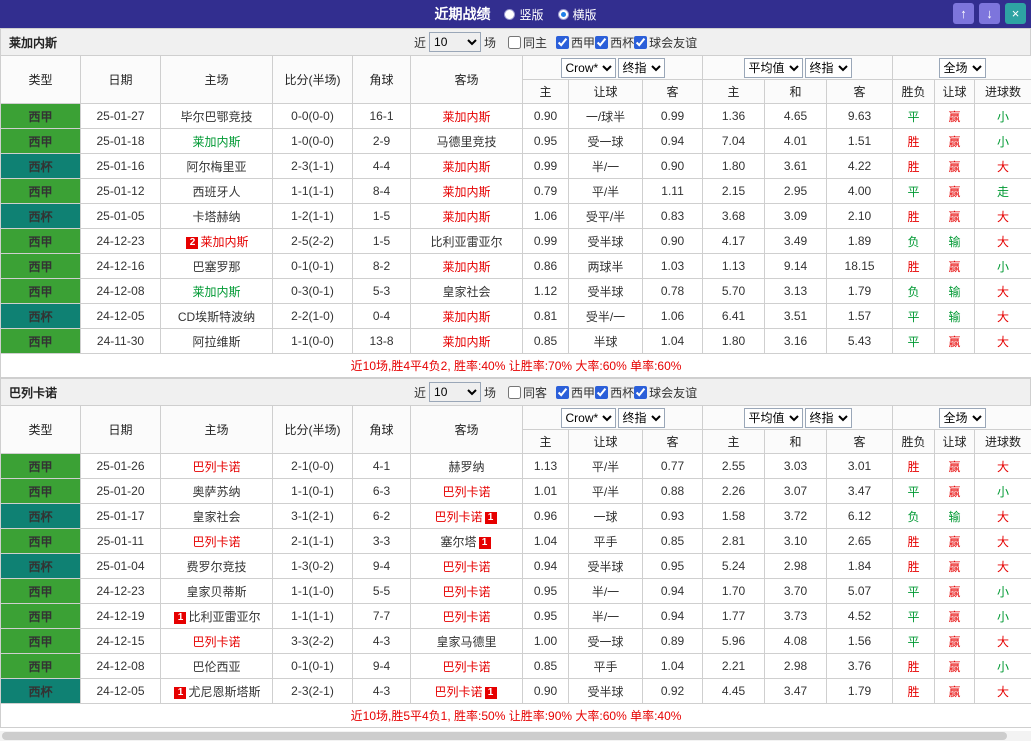  What do you see at coordinates (914, 291) in the screenshot?
I see `outcome-cell: 负` at bounding box center [914, 291].